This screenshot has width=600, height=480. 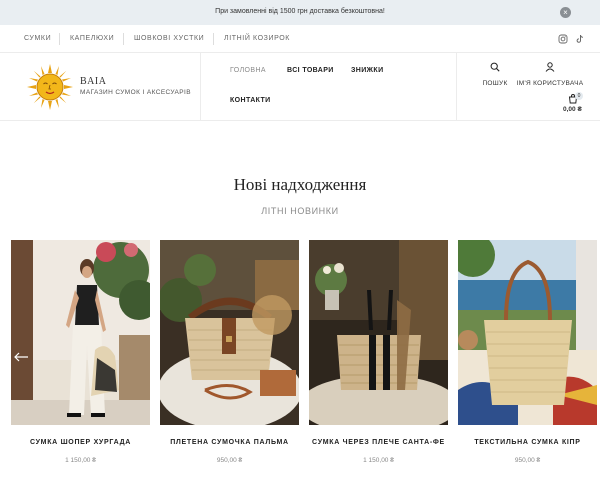 I want to click on top-link-hats: КАПЕЛЮХИ, so click(x=92, y=38).